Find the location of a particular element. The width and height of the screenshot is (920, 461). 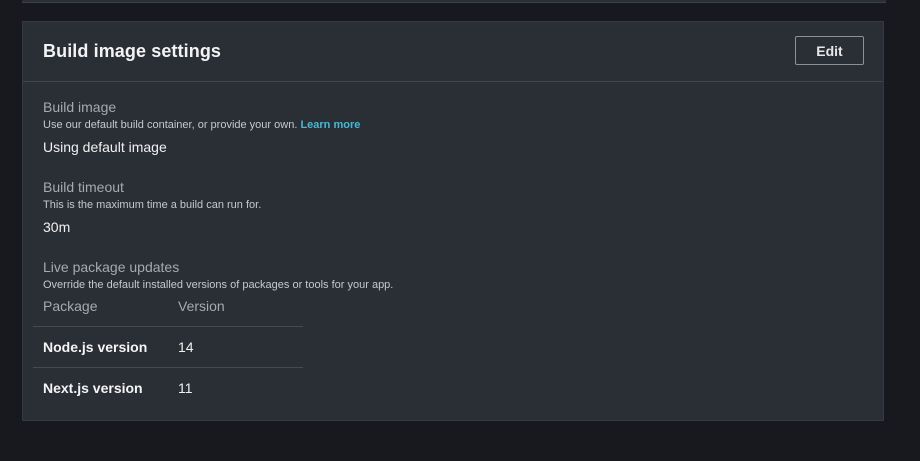

column-header-version: Version is located at coordinates (233, 312).